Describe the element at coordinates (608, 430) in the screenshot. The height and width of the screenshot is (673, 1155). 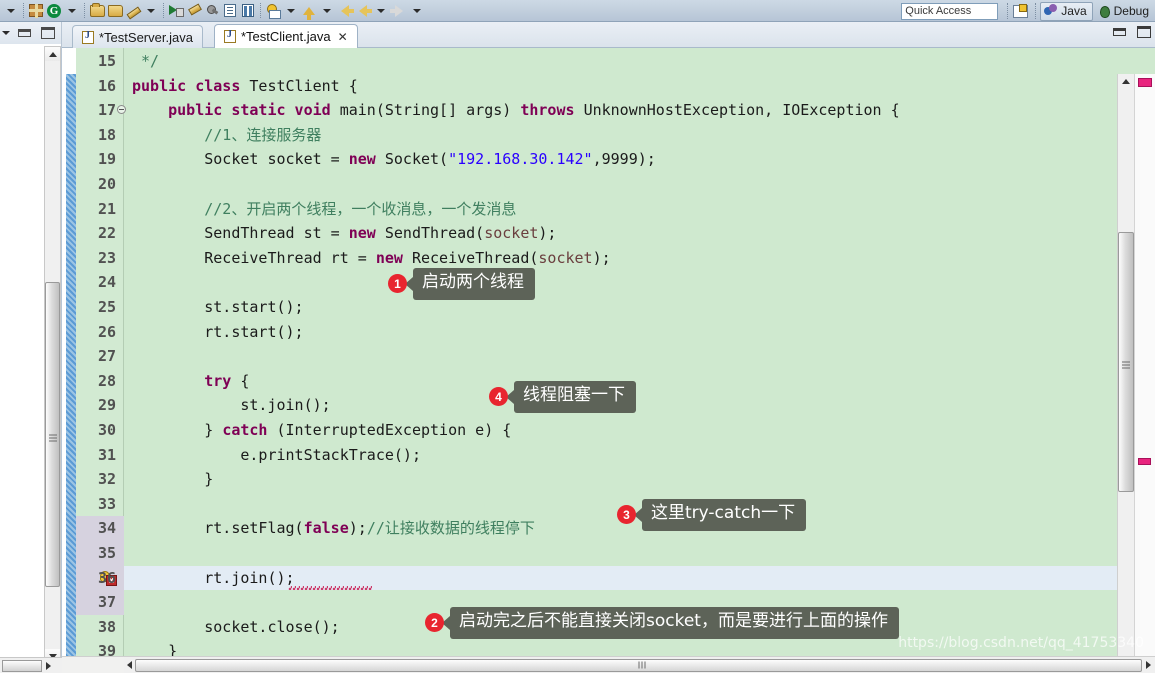
I see `code-line: 30 } catch (InterruptedException e) {` at that location.